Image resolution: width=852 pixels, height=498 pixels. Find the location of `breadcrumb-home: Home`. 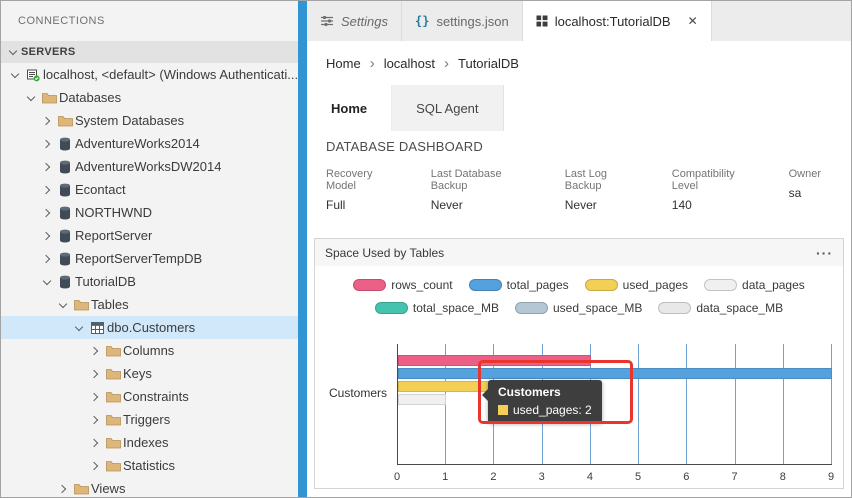

breadcrumb-home: Home is located at coordinates (343, 63).